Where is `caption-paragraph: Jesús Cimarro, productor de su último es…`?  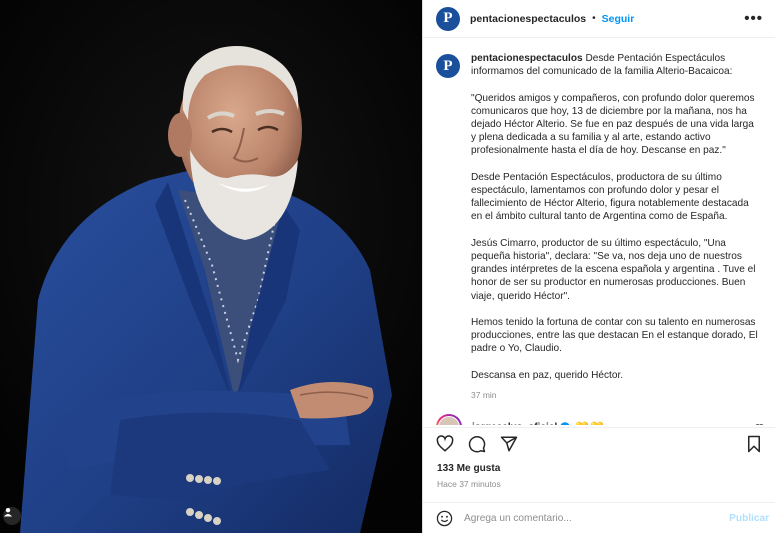
caption-paragraph: Jesús Cimarro, productor de su último es… is located at coordinates (613, 269).